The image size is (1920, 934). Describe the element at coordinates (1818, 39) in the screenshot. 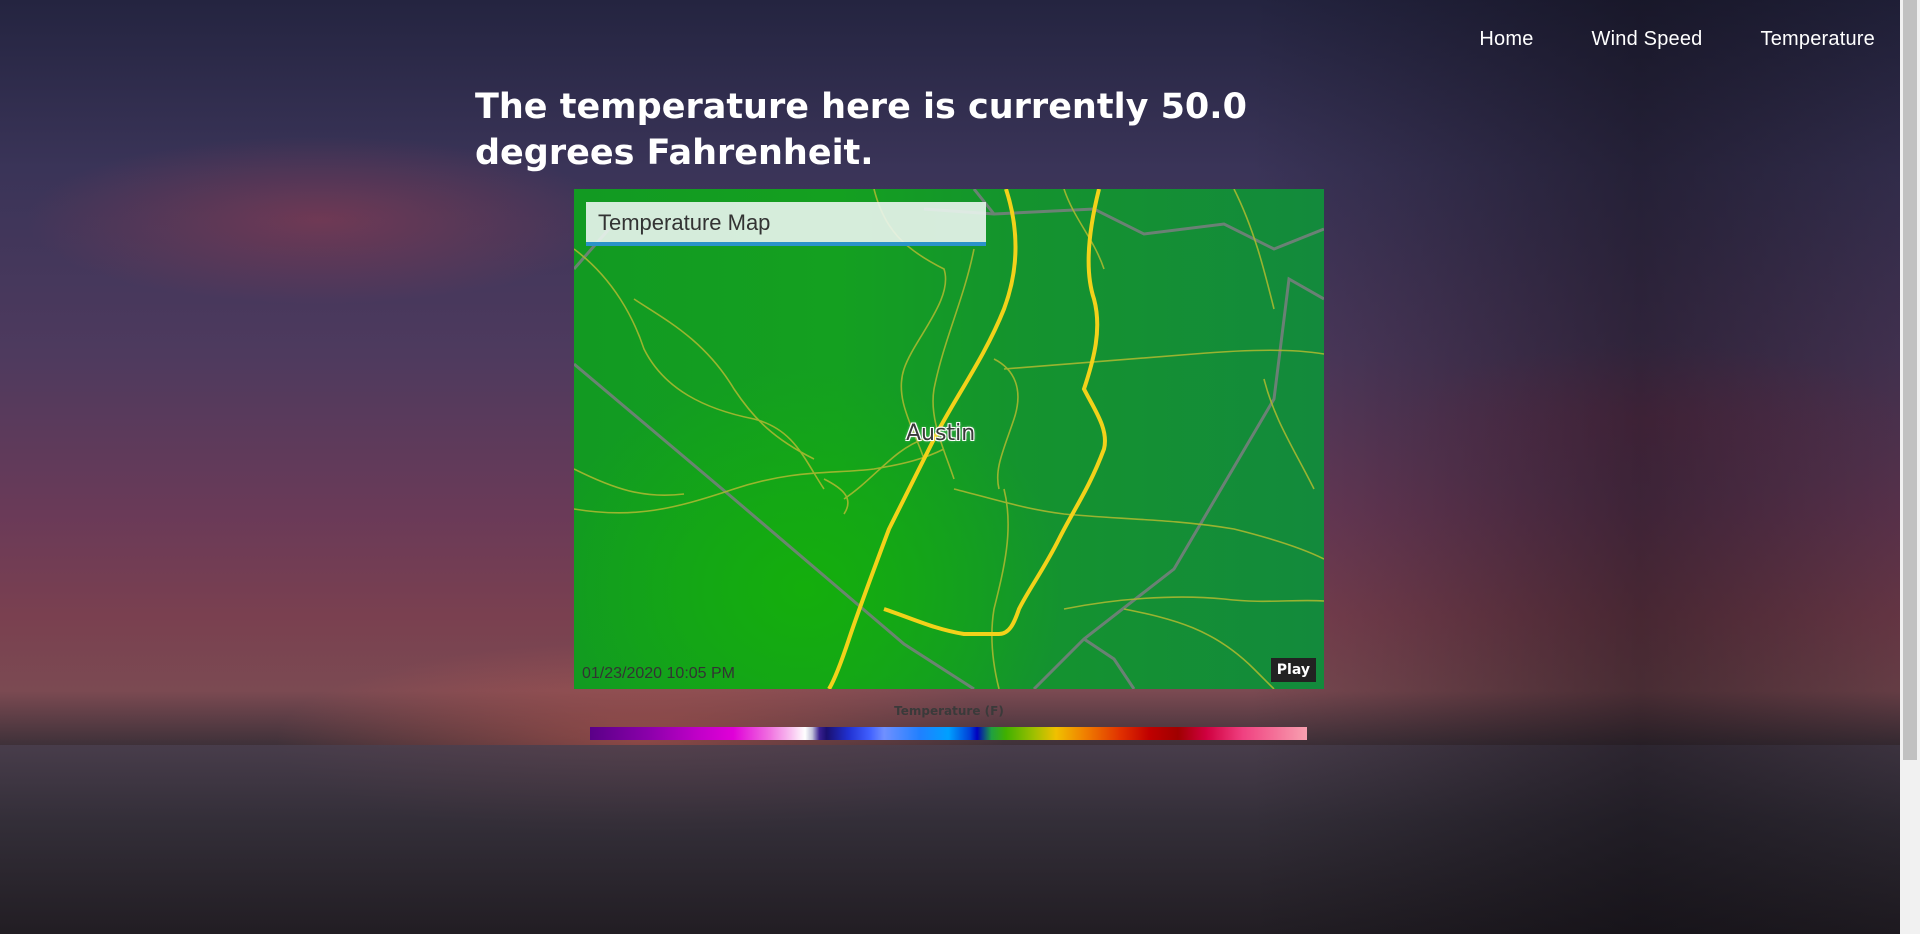

I see `nav-temperature-link: Temperature` at that location.